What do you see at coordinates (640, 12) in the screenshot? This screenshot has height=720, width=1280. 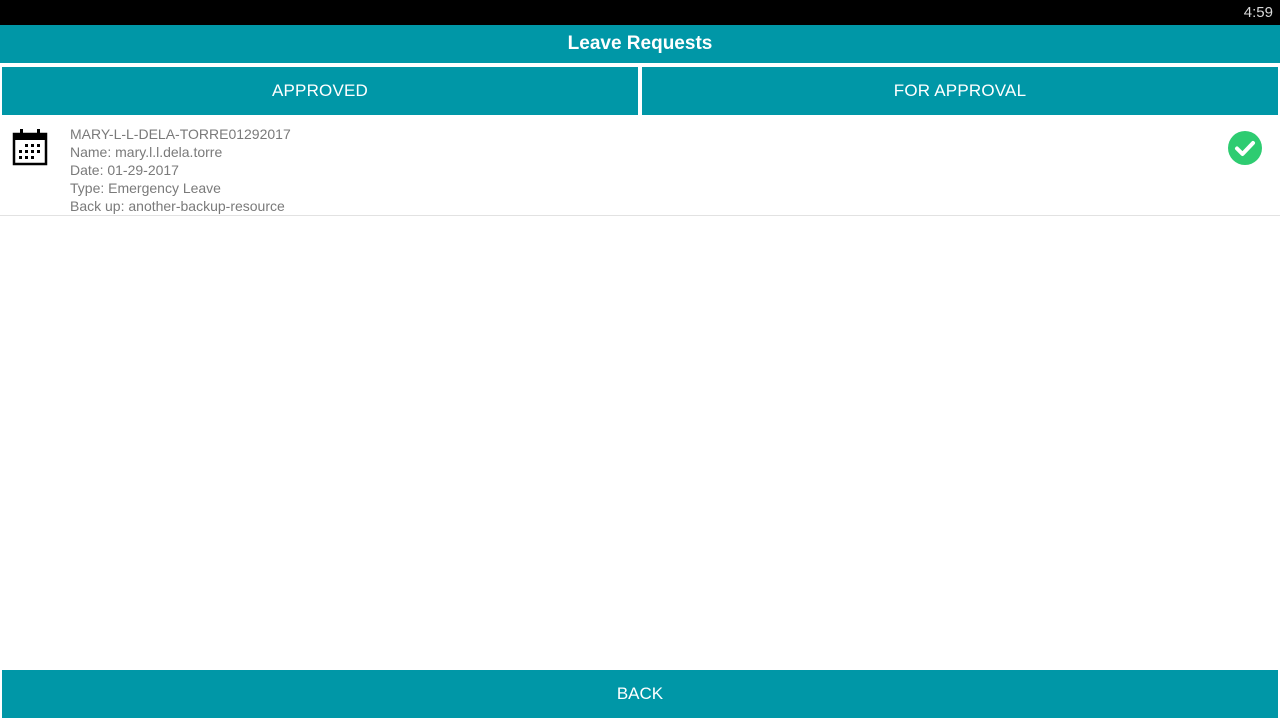 I see `status-bar: 4:59` at bounding box center [640, 12].